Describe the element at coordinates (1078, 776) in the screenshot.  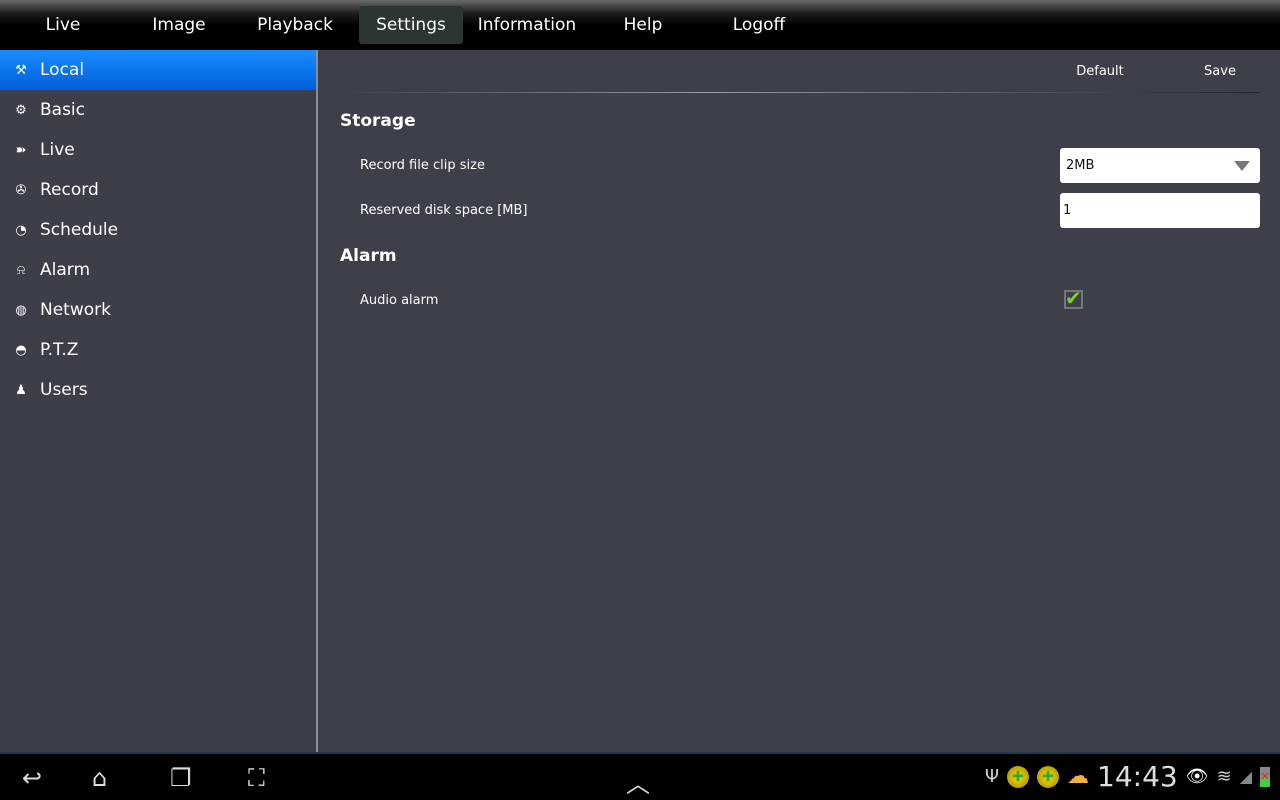
I see `weather-icon: ☁` at that location.